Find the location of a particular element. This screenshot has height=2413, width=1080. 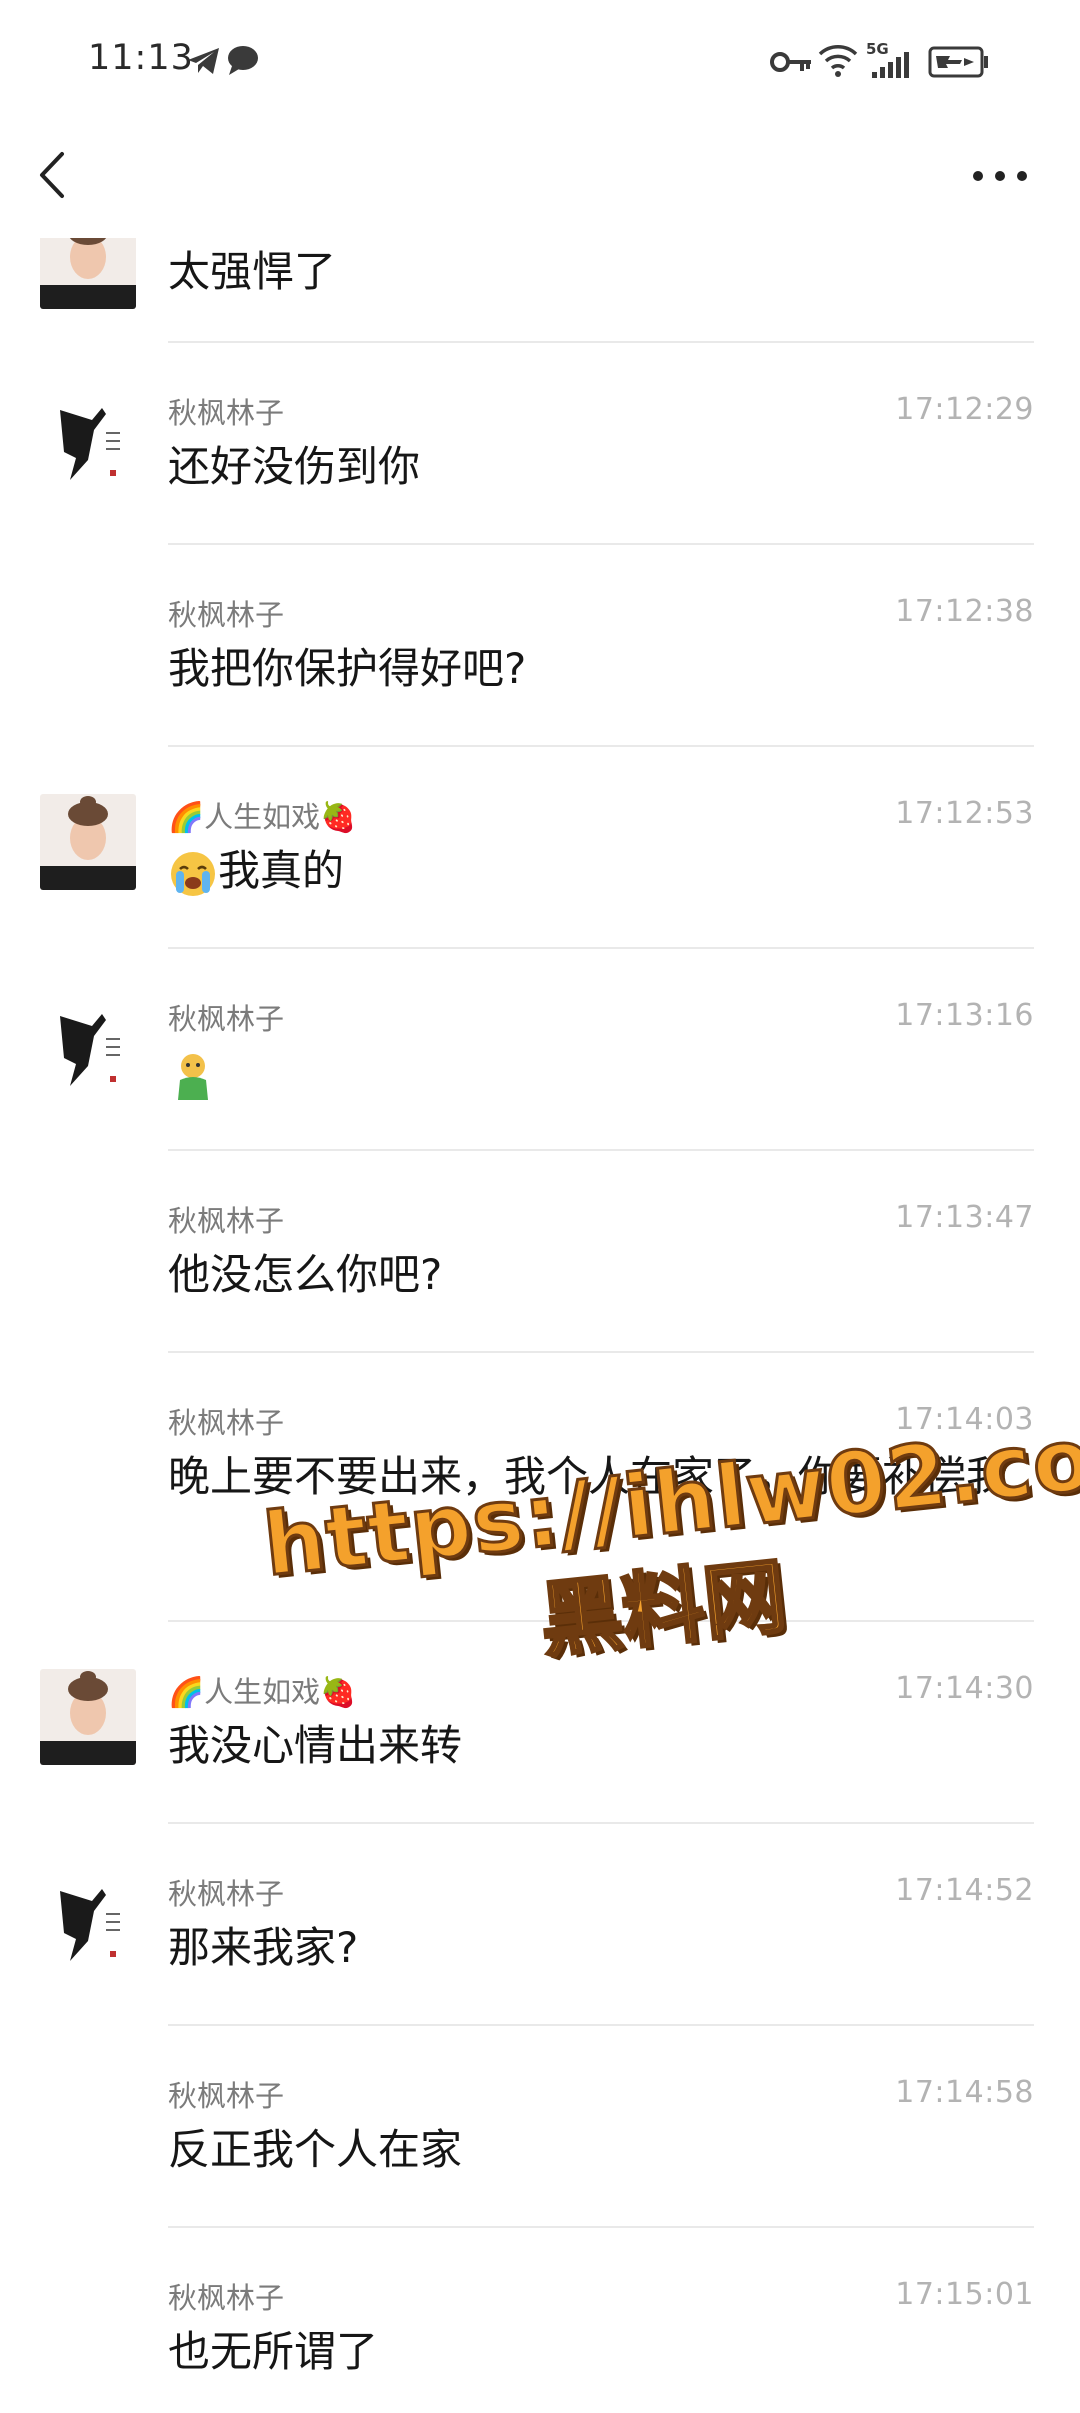

list-item: 秋枫林子 17:14:58 反正我个人在家 is located at coordinates (540, 2151).